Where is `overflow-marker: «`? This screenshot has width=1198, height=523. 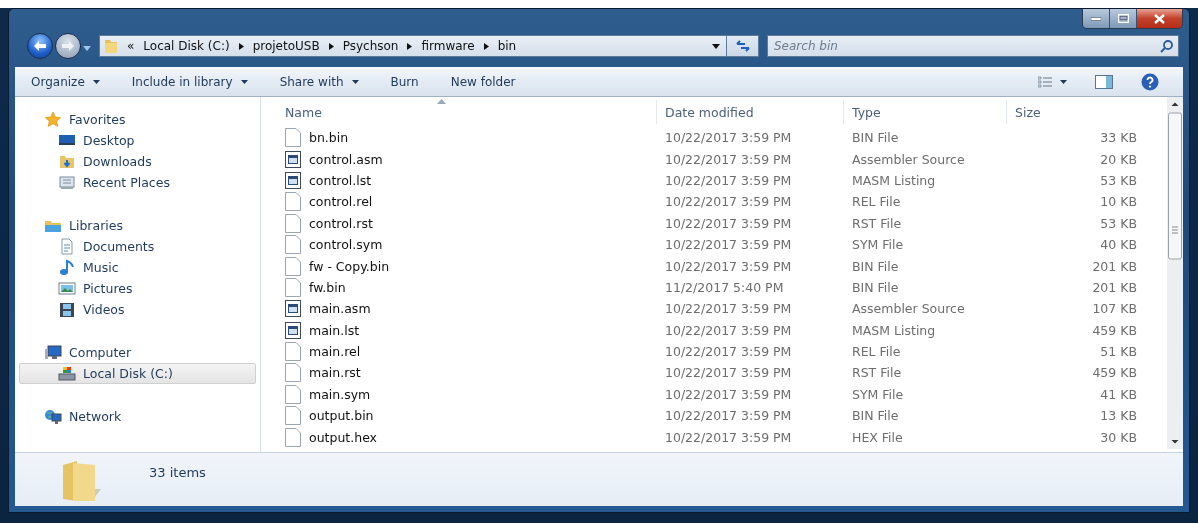 overflow-marker: « is located at coordinates (131, 46).